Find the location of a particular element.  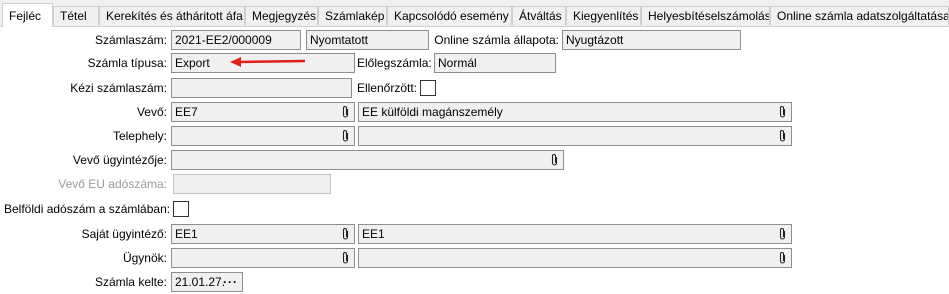

own-agent-name-field: EE1 is located at coordinates (575, 234).